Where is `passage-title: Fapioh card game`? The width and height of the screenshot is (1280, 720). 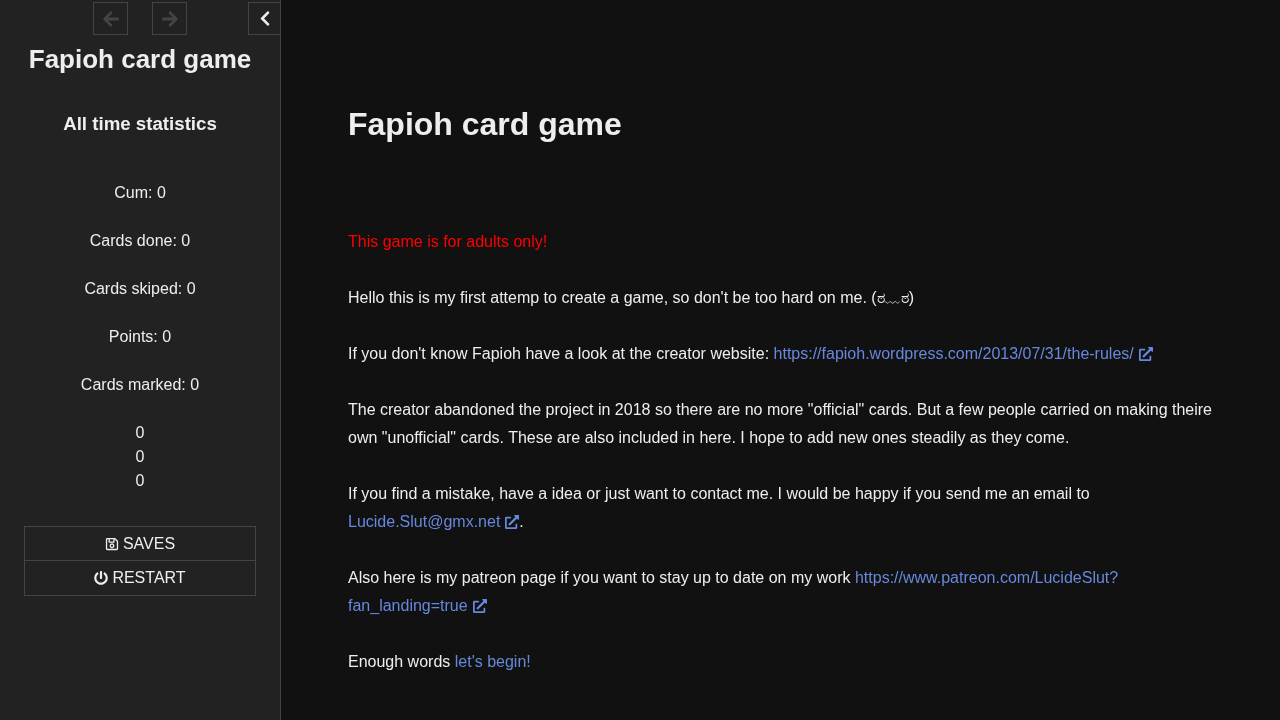
passage-title: Fapioh card game is located at coordinates (485, 124).